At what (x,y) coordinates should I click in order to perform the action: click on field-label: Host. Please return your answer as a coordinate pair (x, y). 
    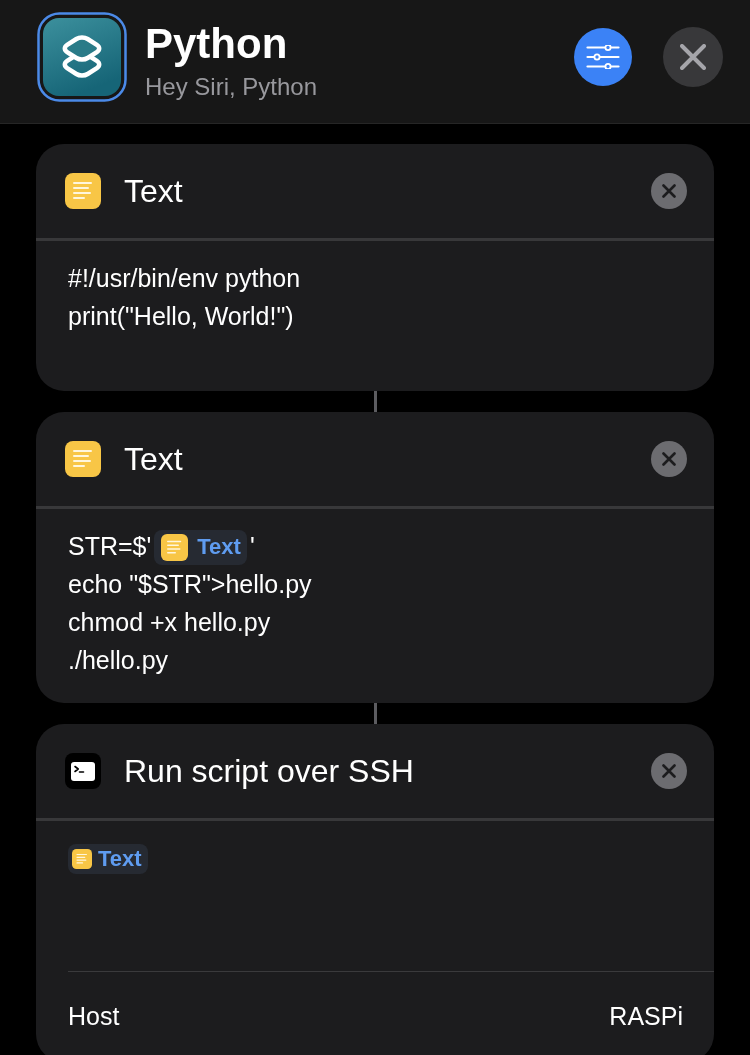
    Looking at the image, I should click on (94, 1017).